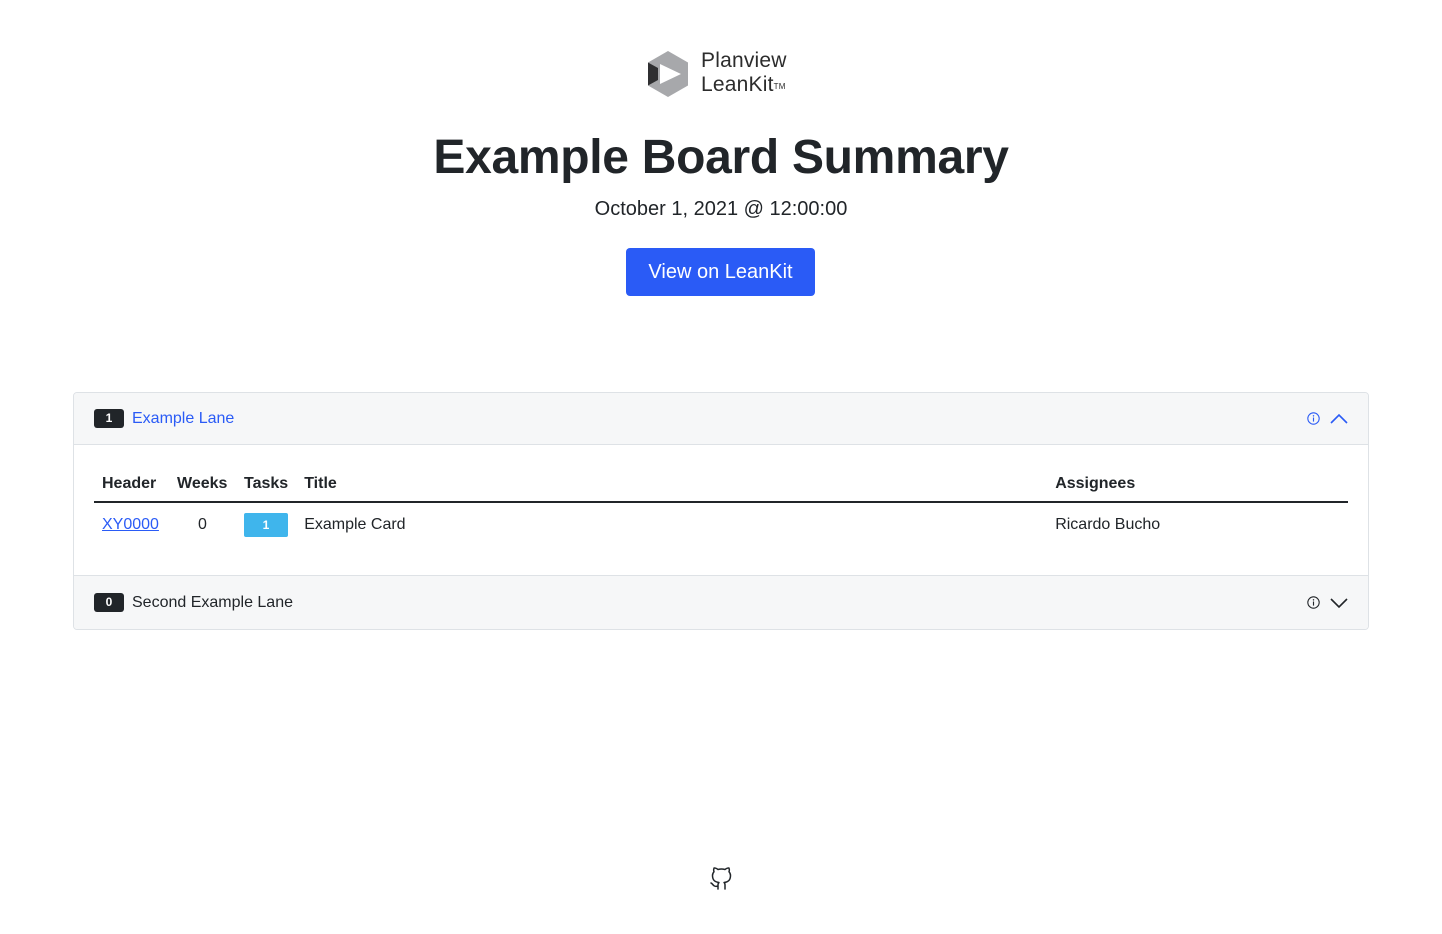 The width and height of the screenshot is (1442, 934). I want to click on brand-trademark: TM, so click(779, 86).